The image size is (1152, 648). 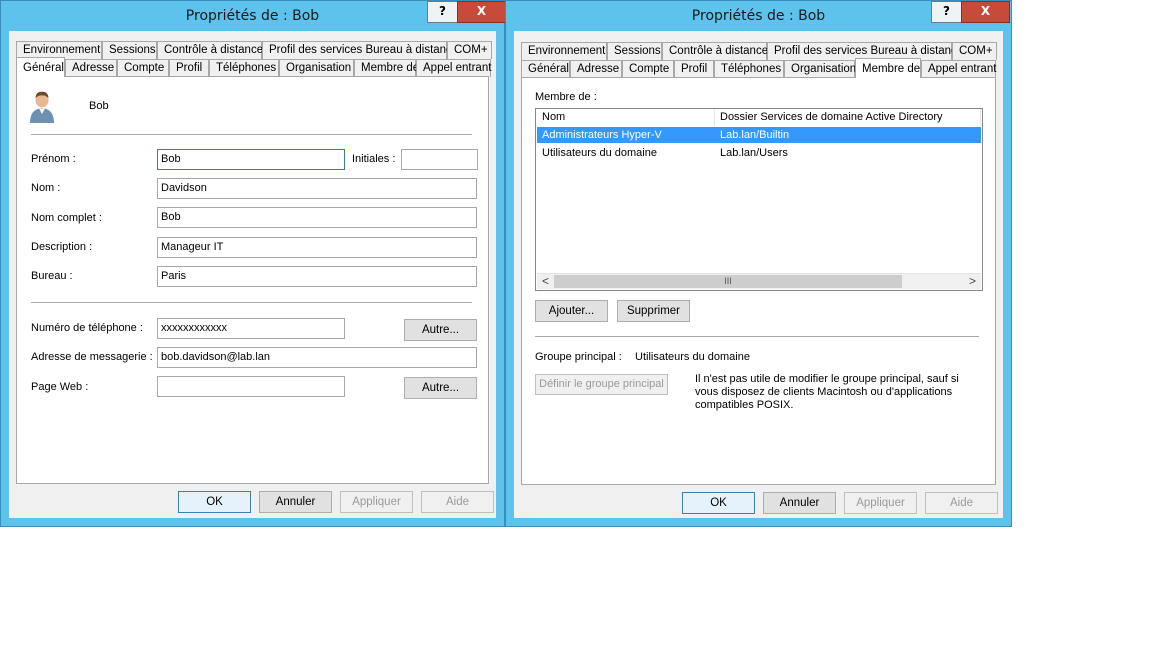 What do you see at coordinates (52, 276) in the screenshot?
I see `office-label: Bureau :` at bounding box center [52, 276].